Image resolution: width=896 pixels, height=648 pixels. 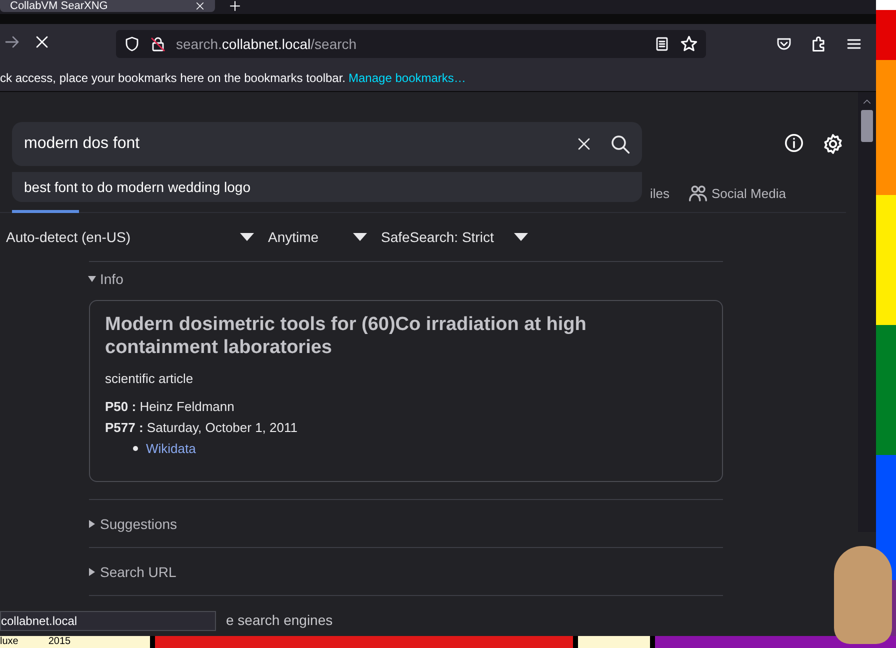 What do you see at coordinates (662, 44) in the screenshot?
I see `reader-view-icon` at bounding box center [662, 44].